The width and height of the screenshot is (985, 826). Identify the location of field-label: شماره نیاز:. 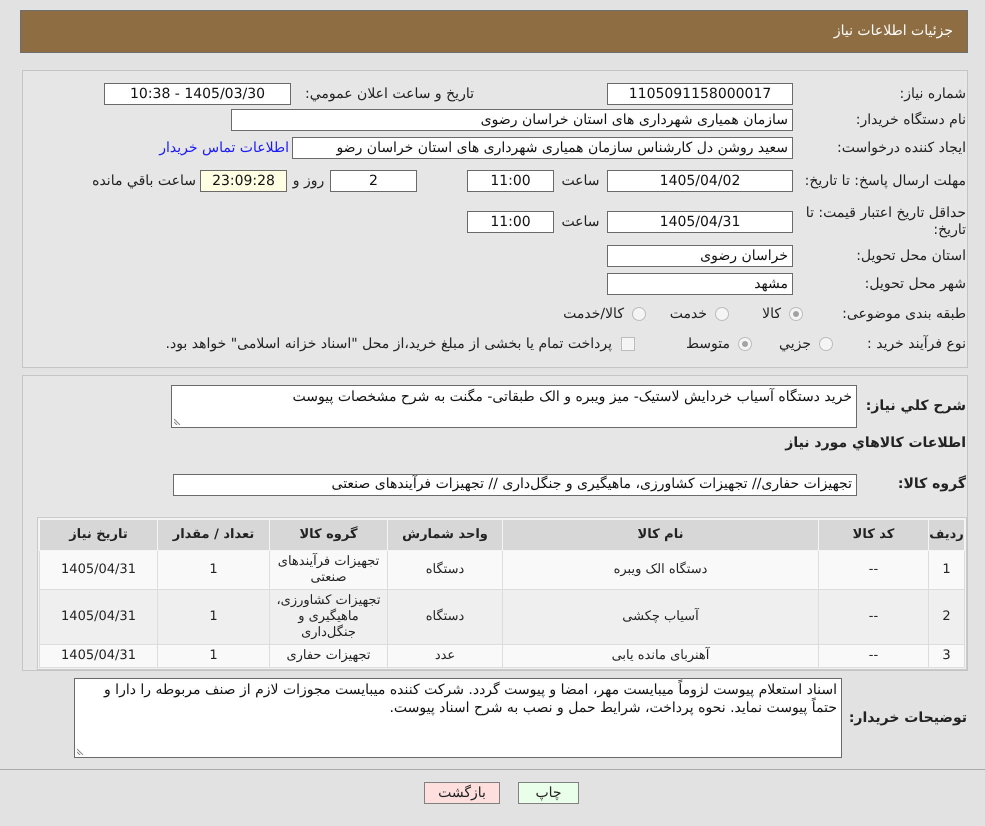
(932, 94).